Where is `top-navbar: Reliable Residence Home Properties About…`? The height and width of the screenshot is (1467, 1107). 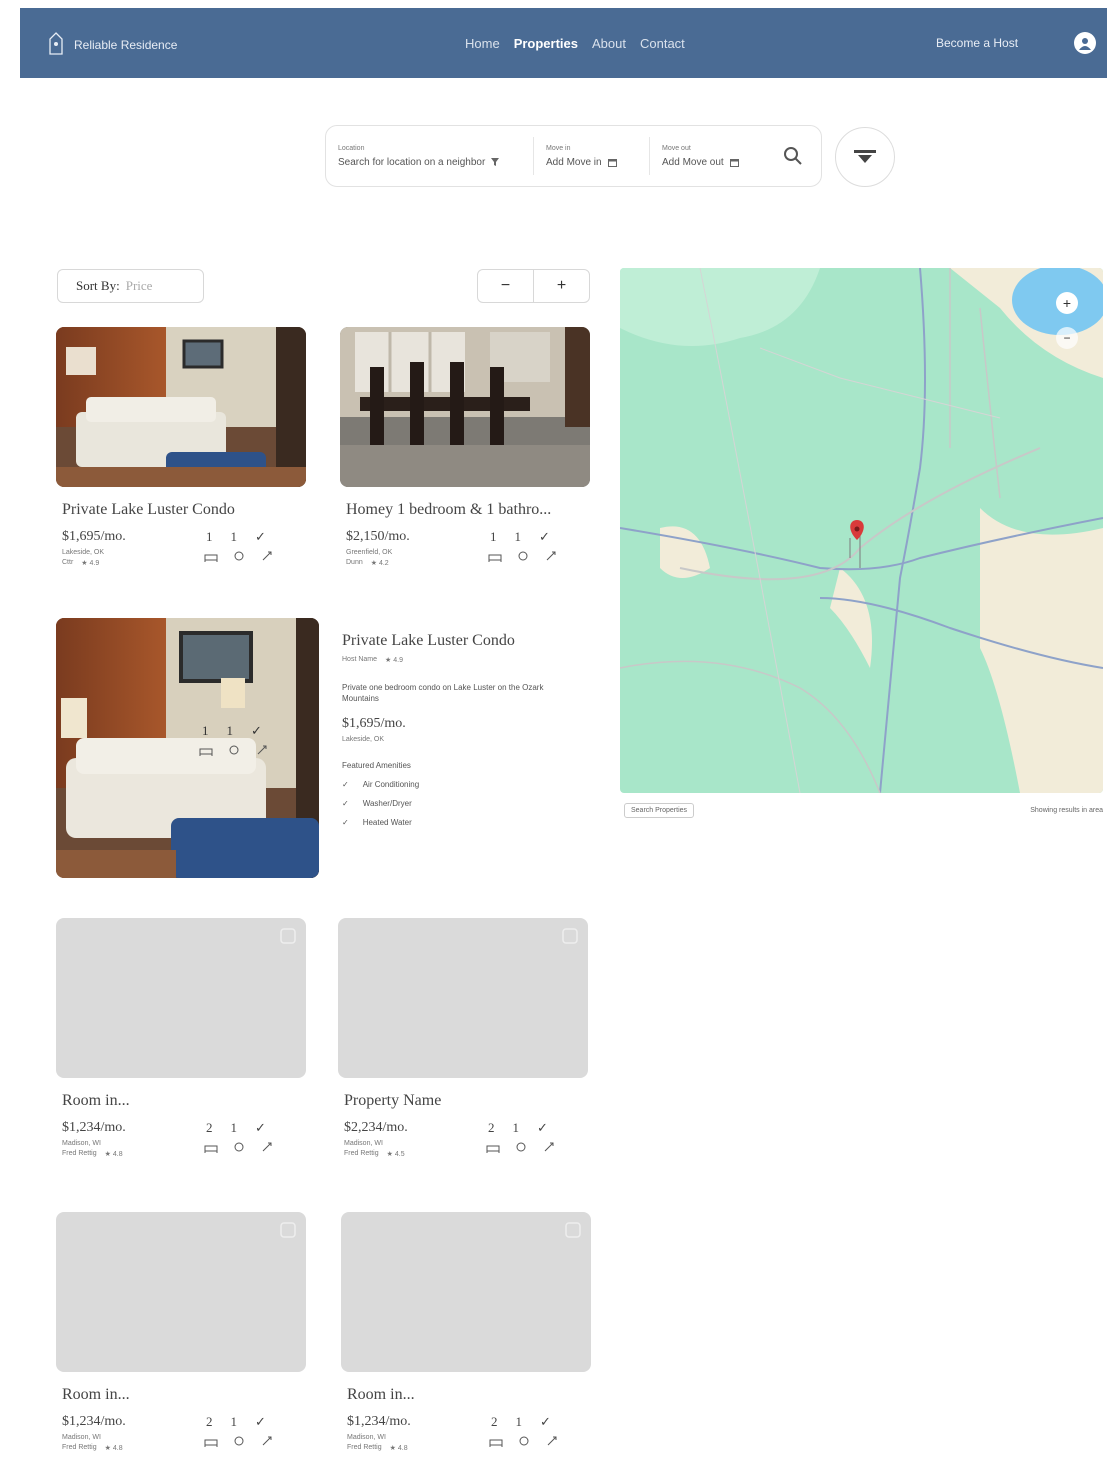 top-navbar: Reliable Residence Home Properties About… is located at coordinates (563, 43).